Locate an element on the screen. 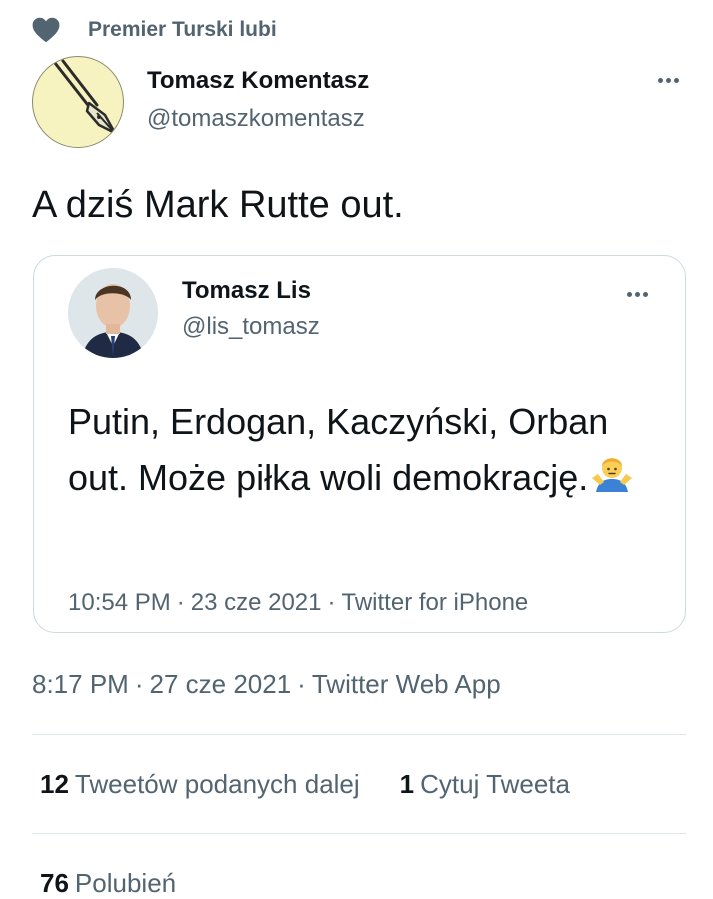 This screenshot has height=899, width=713. quoted-author-handle: @lis_tomasz is located at coordinates (251, 327).